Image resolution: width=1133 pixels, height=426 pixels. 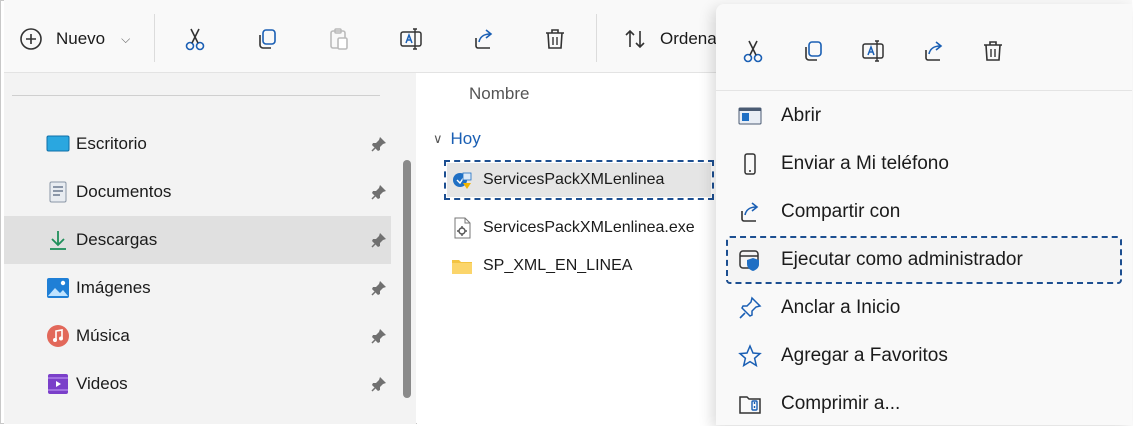 I want to click on menu-item-run-as-admin: Ejecutar como administrador, so click(x=924, y=260).